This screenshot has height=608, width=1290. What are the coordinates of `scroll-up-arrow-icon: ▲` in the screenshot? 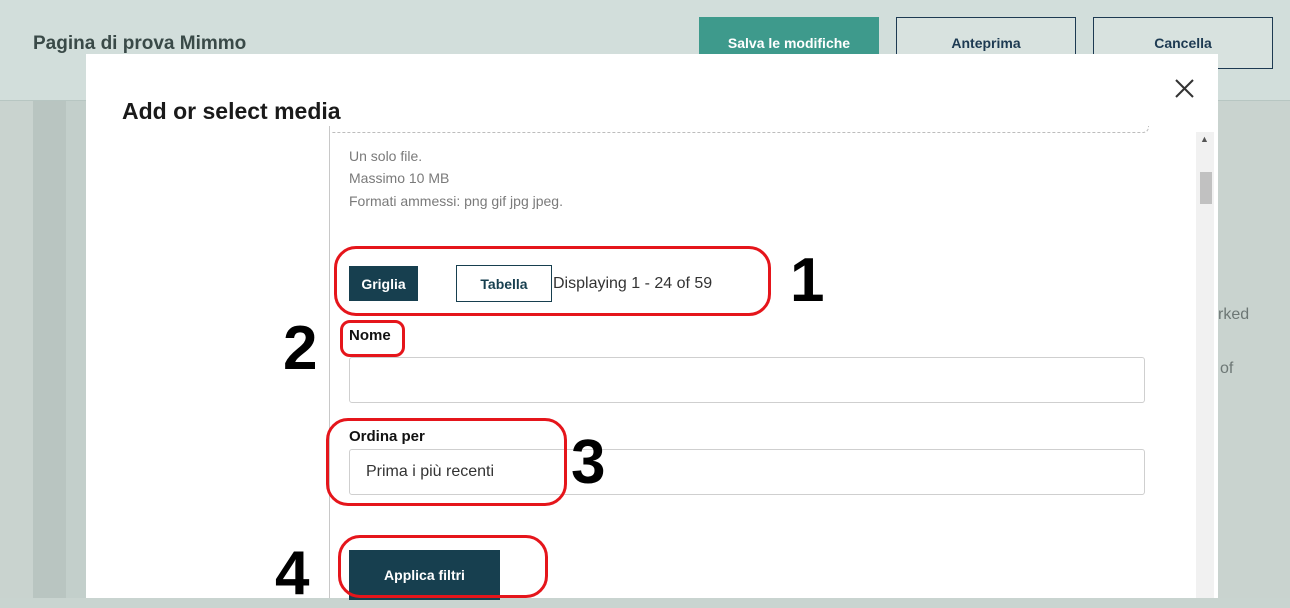 It's located at (1204, 139).